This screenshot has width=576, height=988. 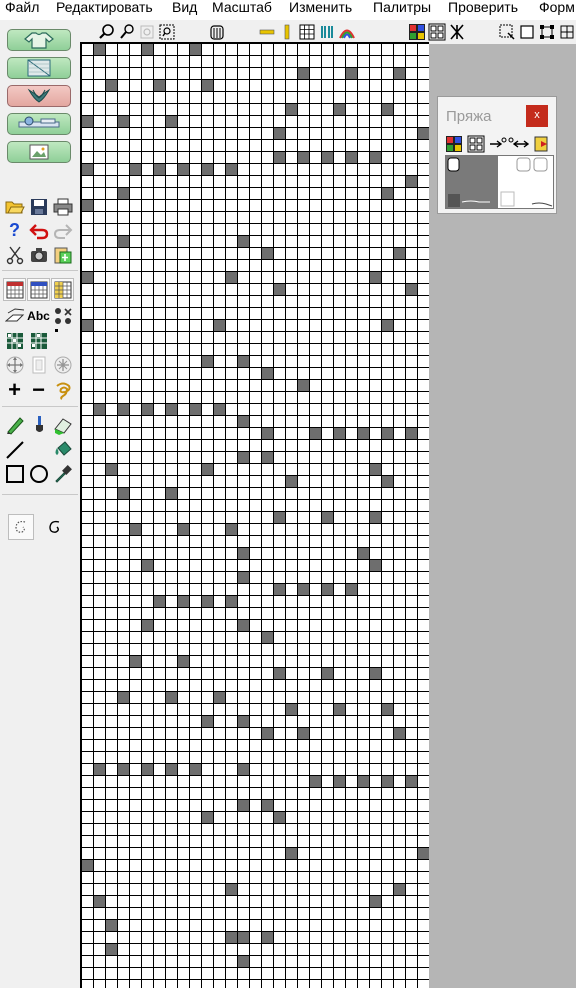 I want to click on stitch-grid-alt-icon, so click(x=38, y=340).